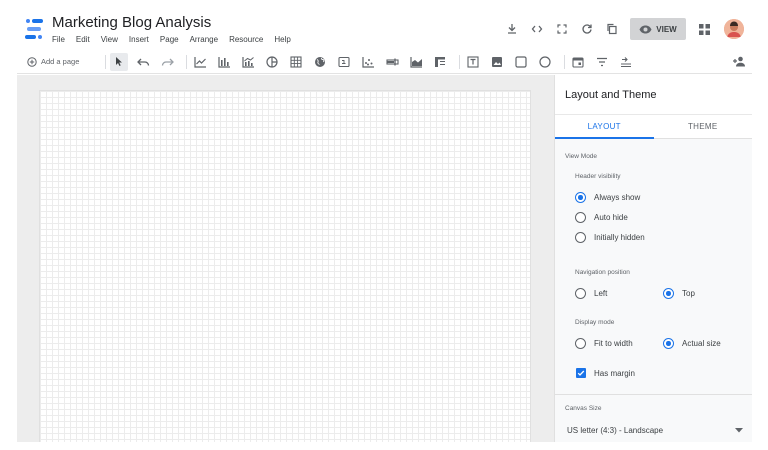 This screenshot has width=768, height=450. I want to click on radio-label: Actual size, so click(701, 343).